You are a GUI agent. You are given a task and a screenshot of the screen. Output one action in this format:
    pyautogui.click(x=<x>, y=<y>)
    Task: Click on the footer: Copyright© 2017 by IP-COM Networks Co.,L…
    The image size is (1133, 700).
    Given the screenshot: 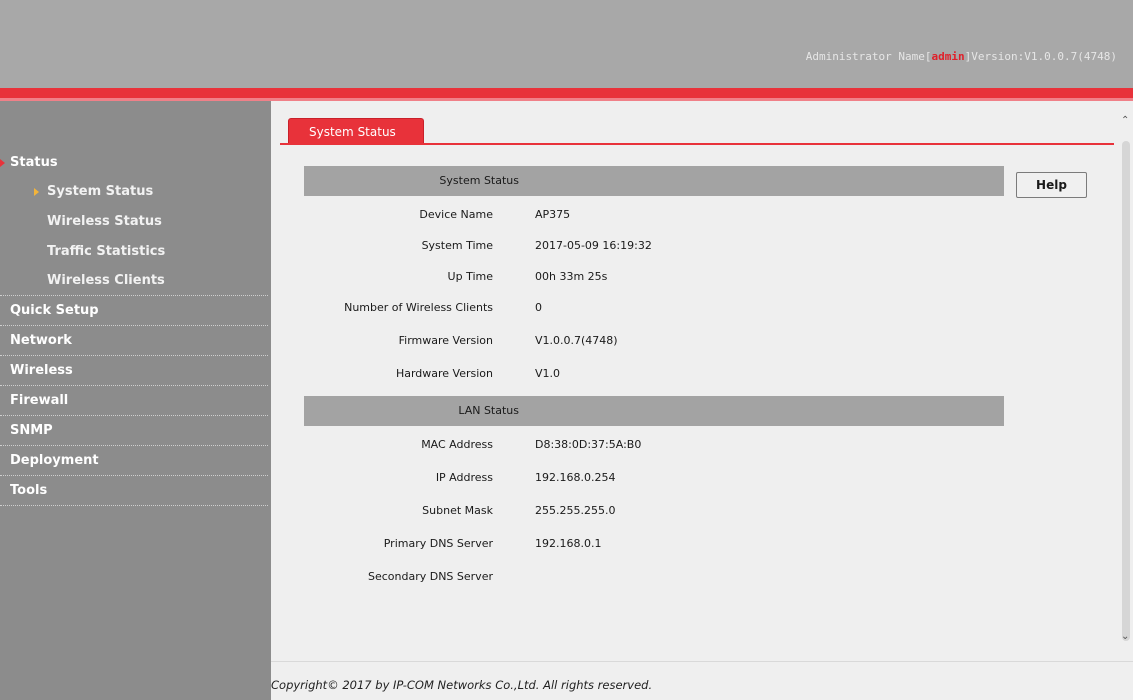 What is the action you would take?
    pyautogui.click(x=702, y=680)
    